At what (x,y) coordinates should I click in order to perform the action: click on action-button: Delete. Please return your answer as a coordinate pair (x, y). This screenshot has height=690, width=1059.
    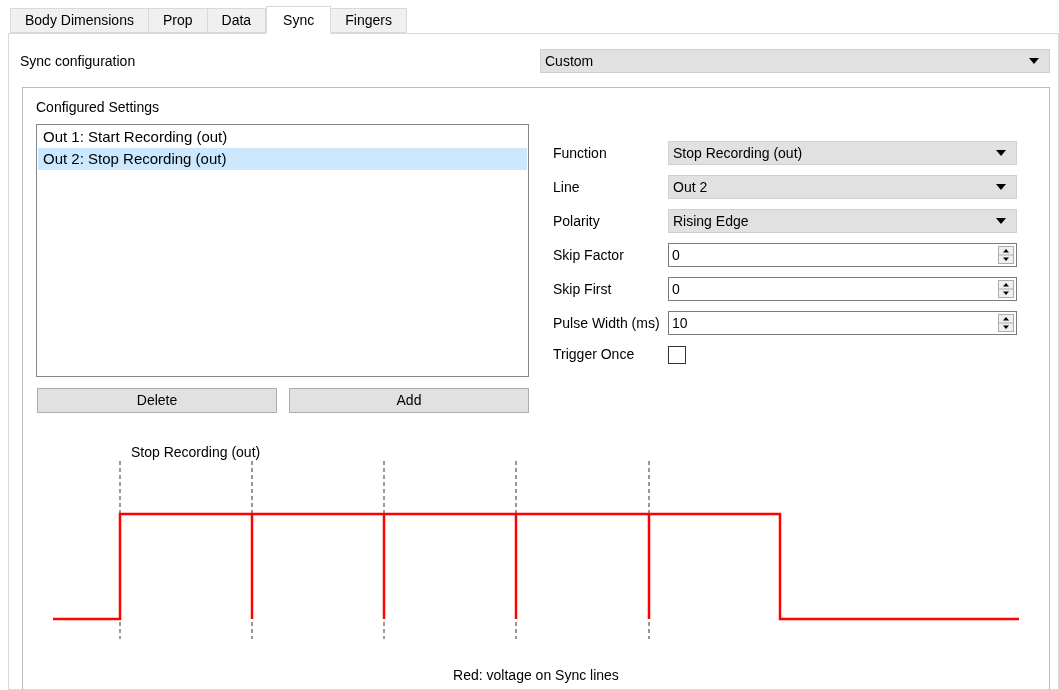
    Looking at the image, I should click on (157, 400).